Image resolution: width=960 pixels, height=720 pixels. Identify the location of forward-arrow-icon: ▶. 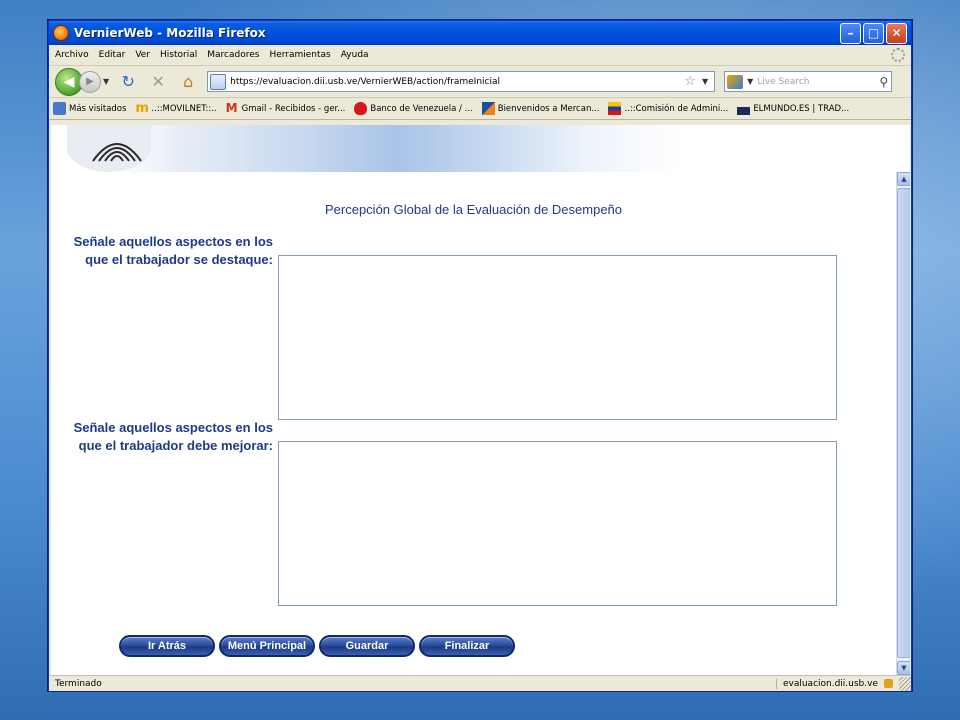
(90, 81).